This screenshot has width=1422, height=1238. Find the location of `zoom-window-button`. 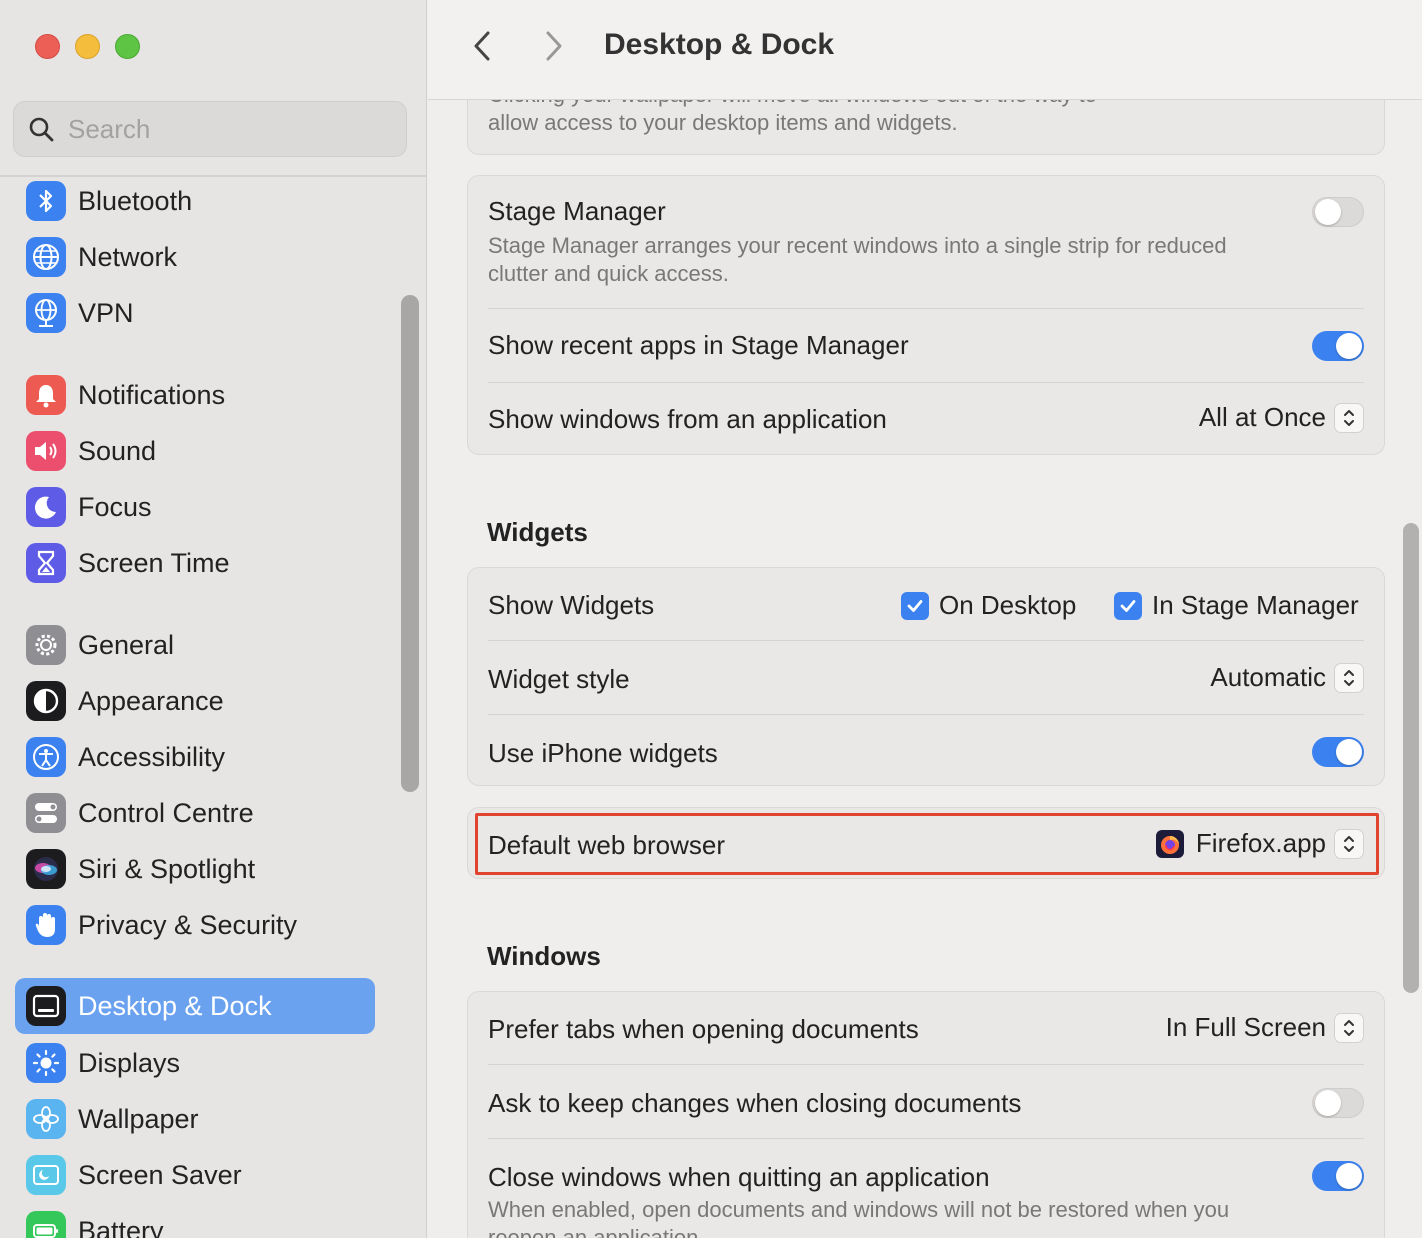

zoom-window-button is located at coordinates (127, 46).